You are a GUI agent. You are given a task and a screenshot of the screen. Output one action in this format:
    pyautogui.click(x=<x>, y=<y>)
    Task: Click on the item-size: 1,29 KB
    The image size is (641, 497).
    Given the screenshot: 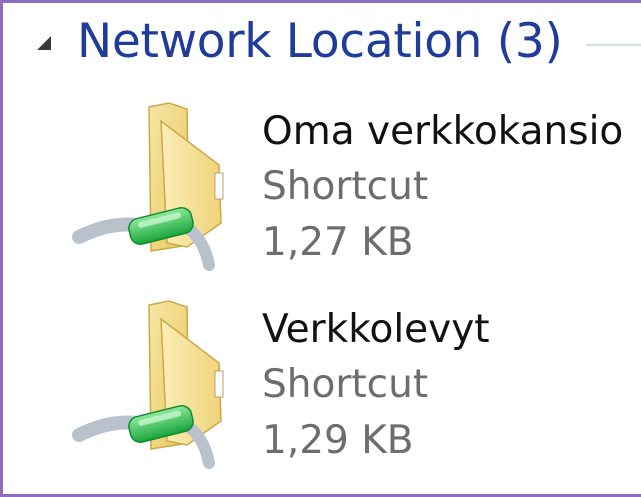 What is the action you would take?
    pyautogui.click(x=338, y=440)
    